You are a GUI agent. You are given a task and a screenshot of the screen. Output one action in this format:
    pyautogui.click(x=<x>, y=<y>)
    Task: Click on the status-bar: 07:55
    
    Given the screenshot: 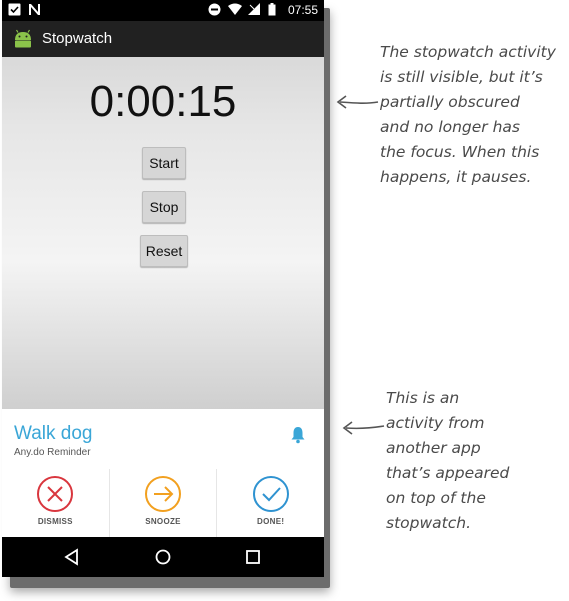 What is the action you would take?
    pyautogui.click(x=163, y=10)
    